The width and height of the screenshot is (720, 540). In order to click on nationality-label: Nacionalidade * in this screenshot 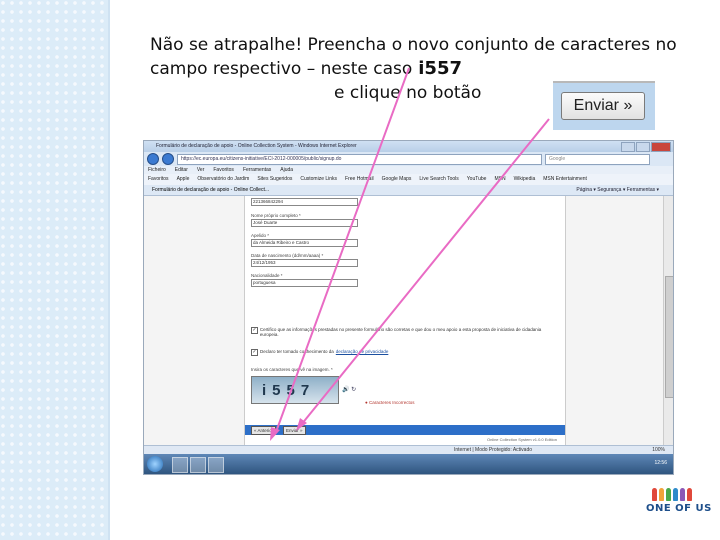, I will do `click(267, 275)`.